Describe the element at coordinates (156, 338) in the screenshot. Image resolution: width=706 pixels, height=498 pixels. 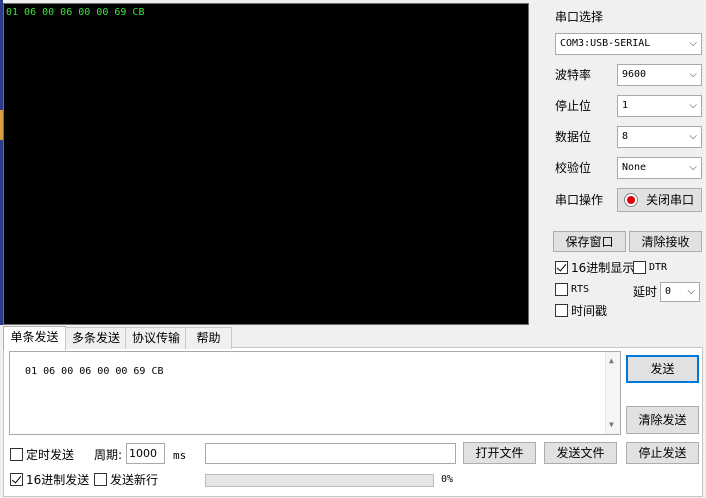
I see `tab-protocol-transfer: 协议传输` at that location.